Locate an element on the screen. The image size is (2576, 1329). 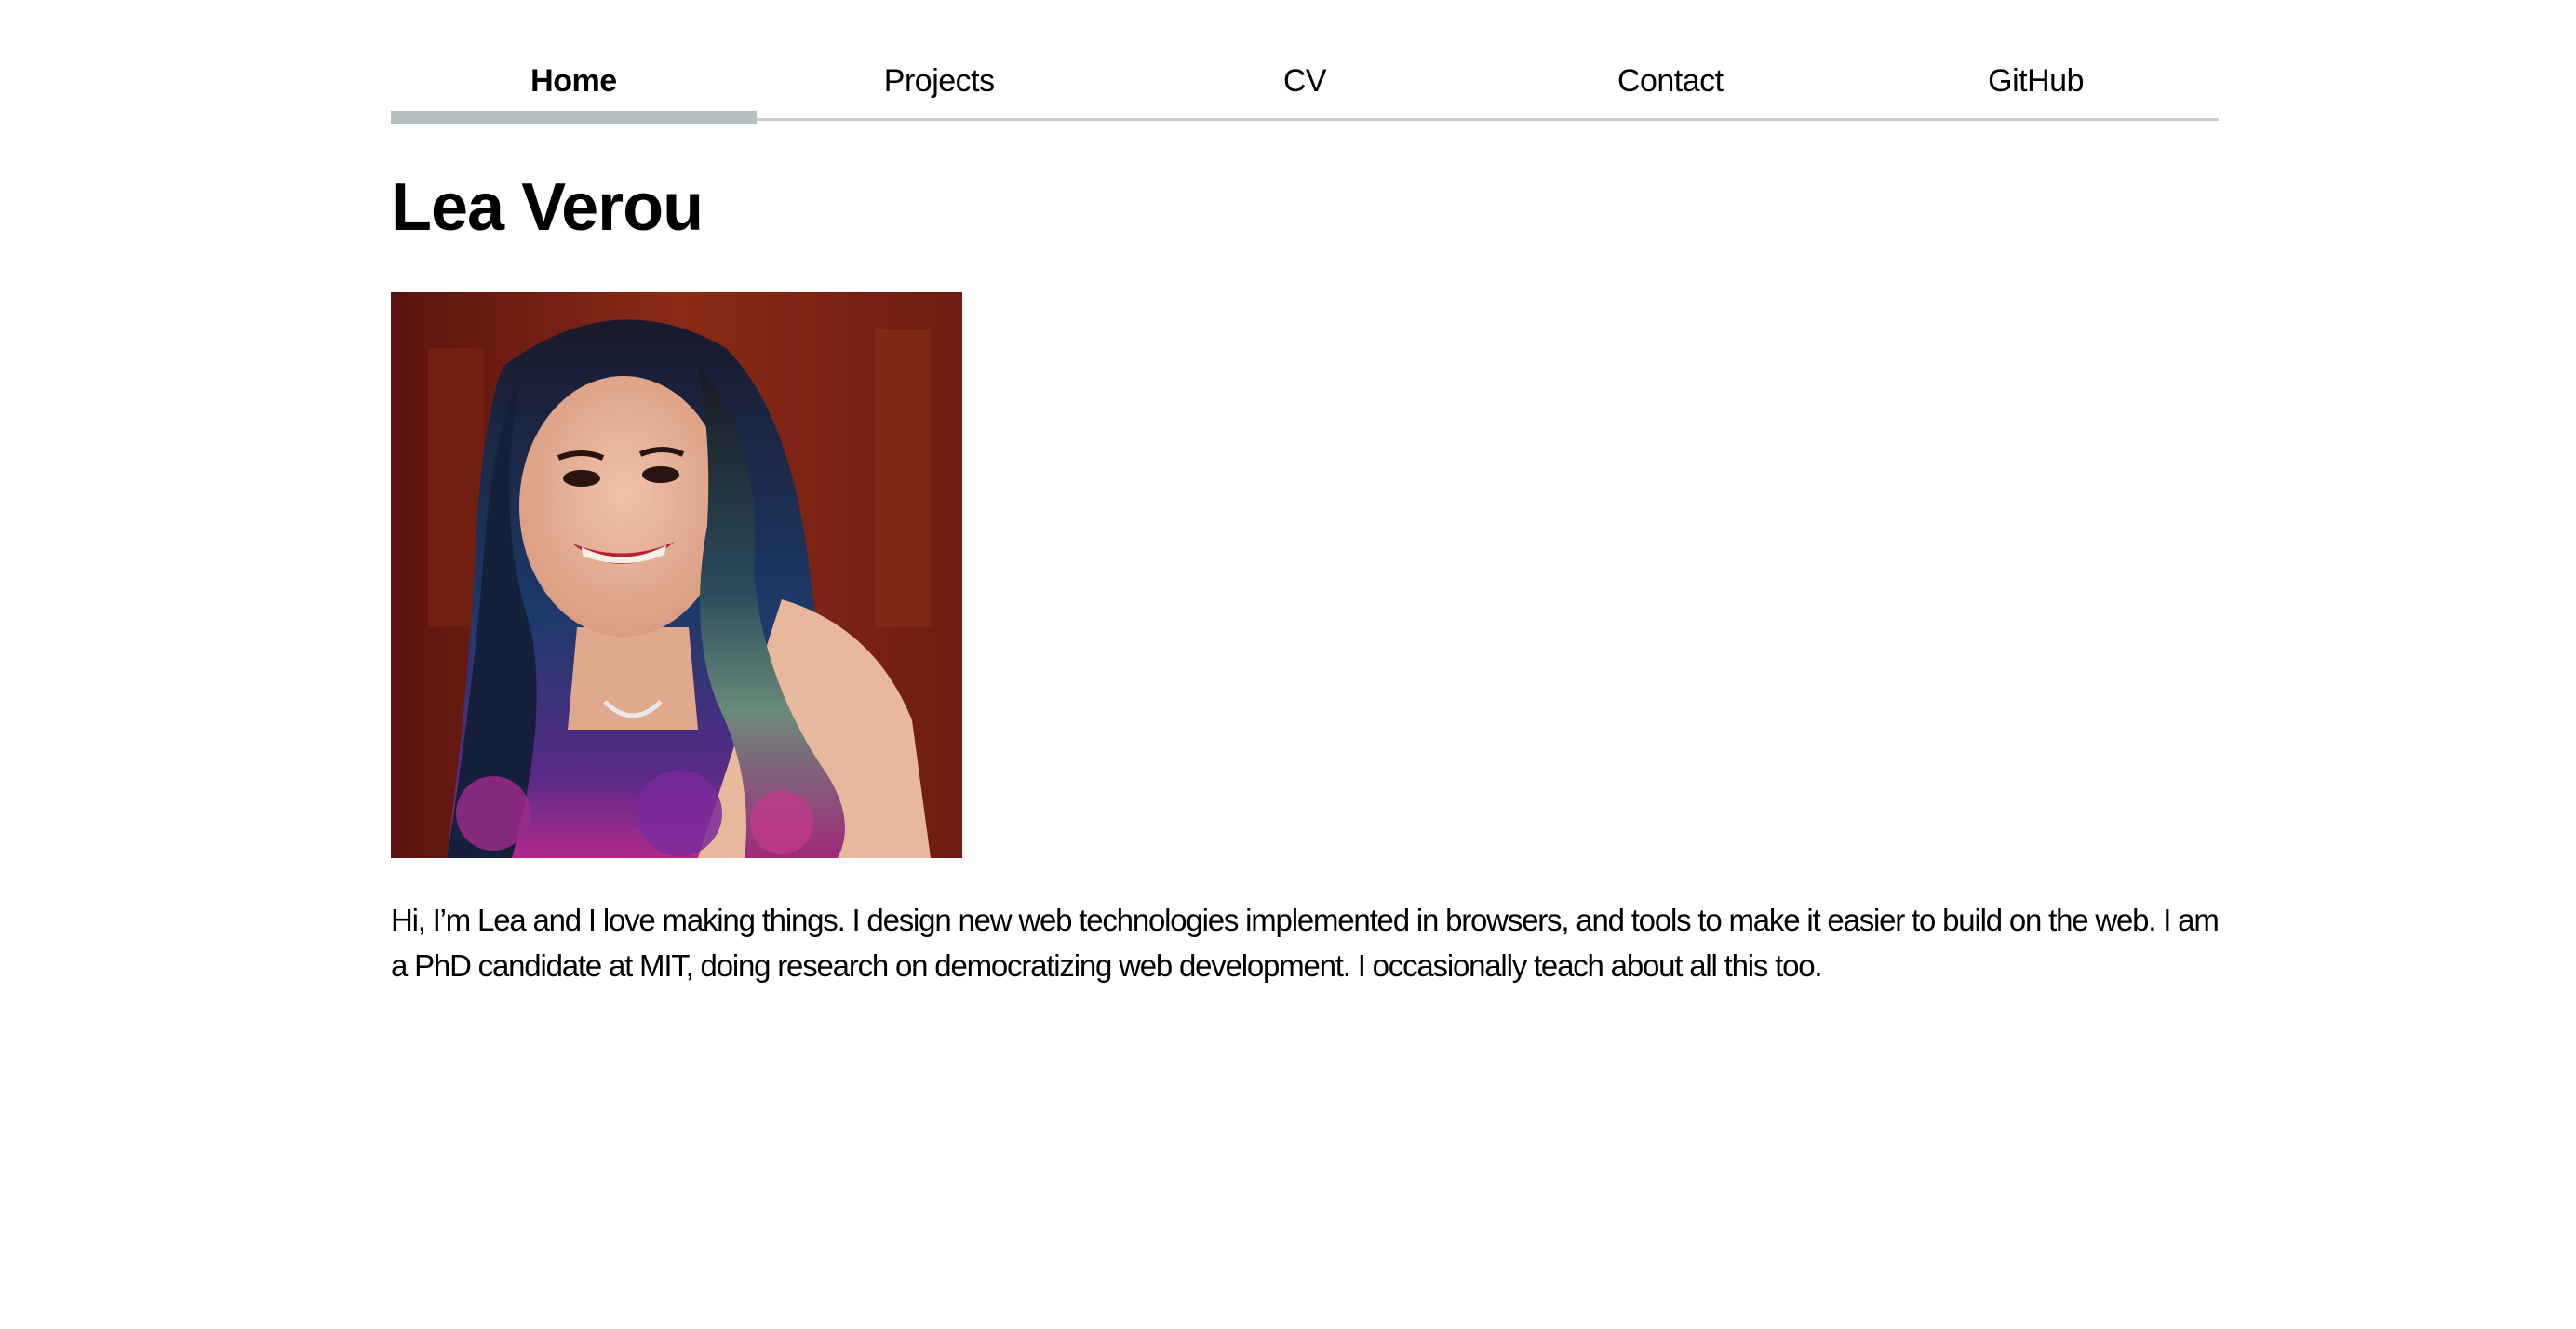
nav-item-projects: Projects is located at coordinates (939, 61).